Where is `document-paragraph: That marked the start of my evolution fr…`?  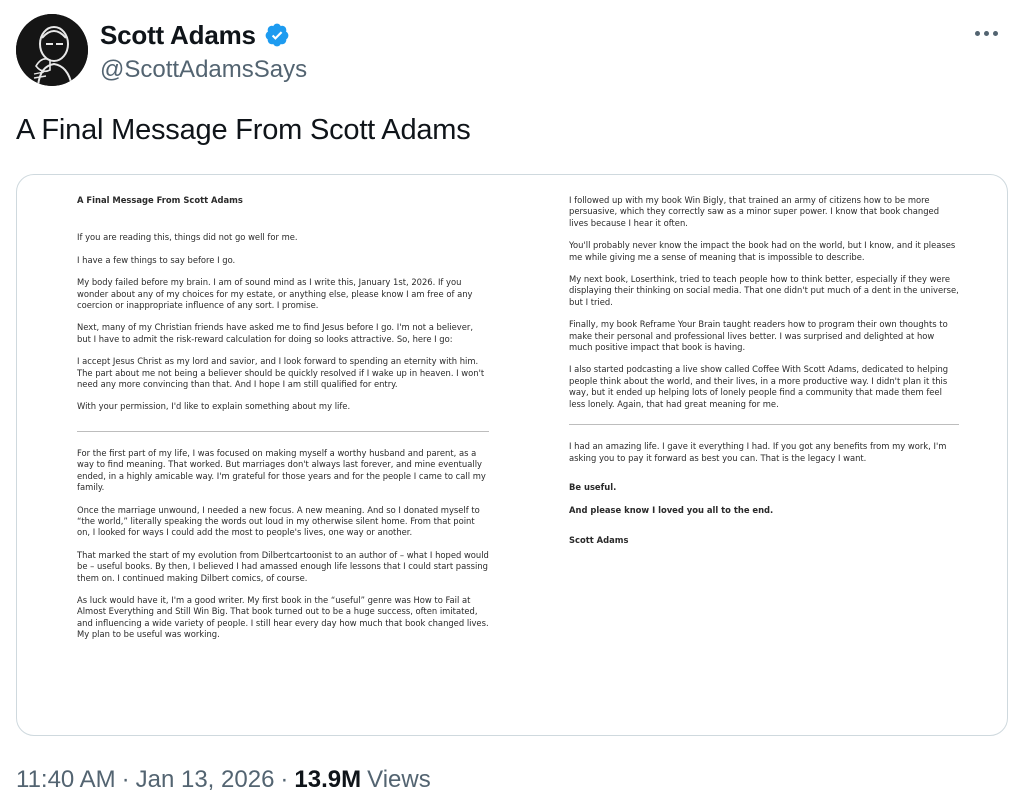
document-paragraph: That marked the start of my evolution fr… is located at coordinates (283, 566).